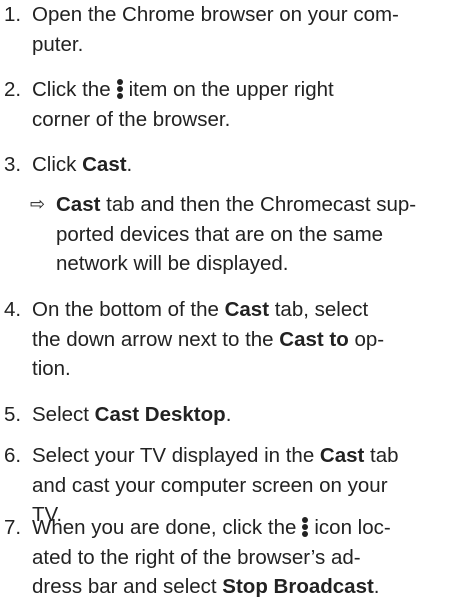 The image size is (473, 604). What do you see at coordinates (13, 89) in the screenshot?
I see `step-number: 2.` at bounding box center [13, 89].